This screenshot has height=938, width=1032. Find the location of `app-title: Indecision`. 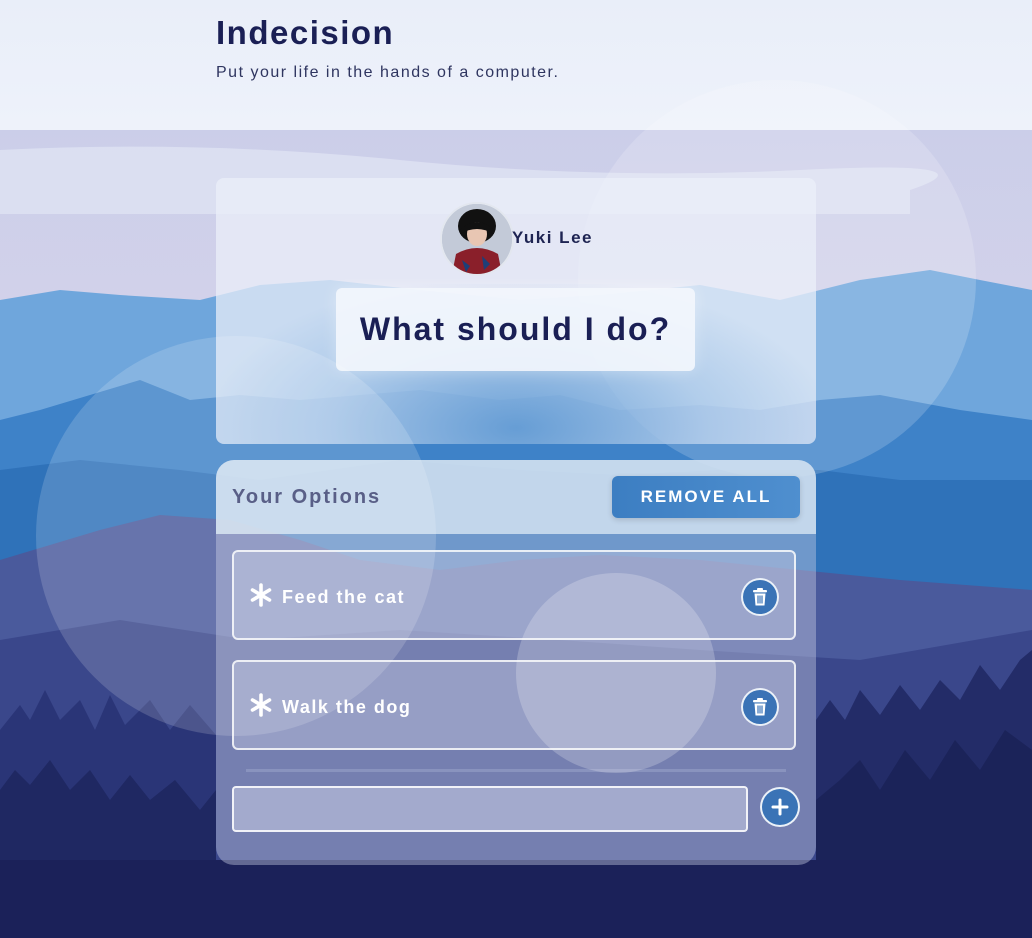

app-title: Indecision is located at coordinates (305, 32).